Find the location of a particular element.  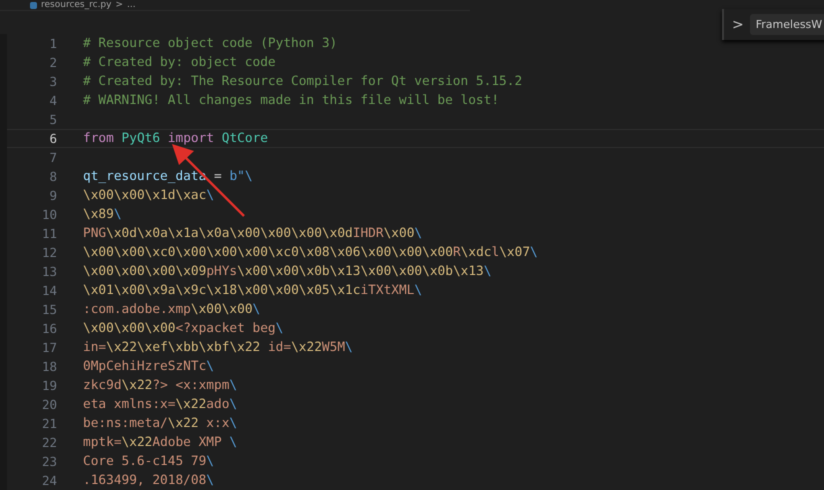

line-number: 22 is located at coordinates (48, 442).